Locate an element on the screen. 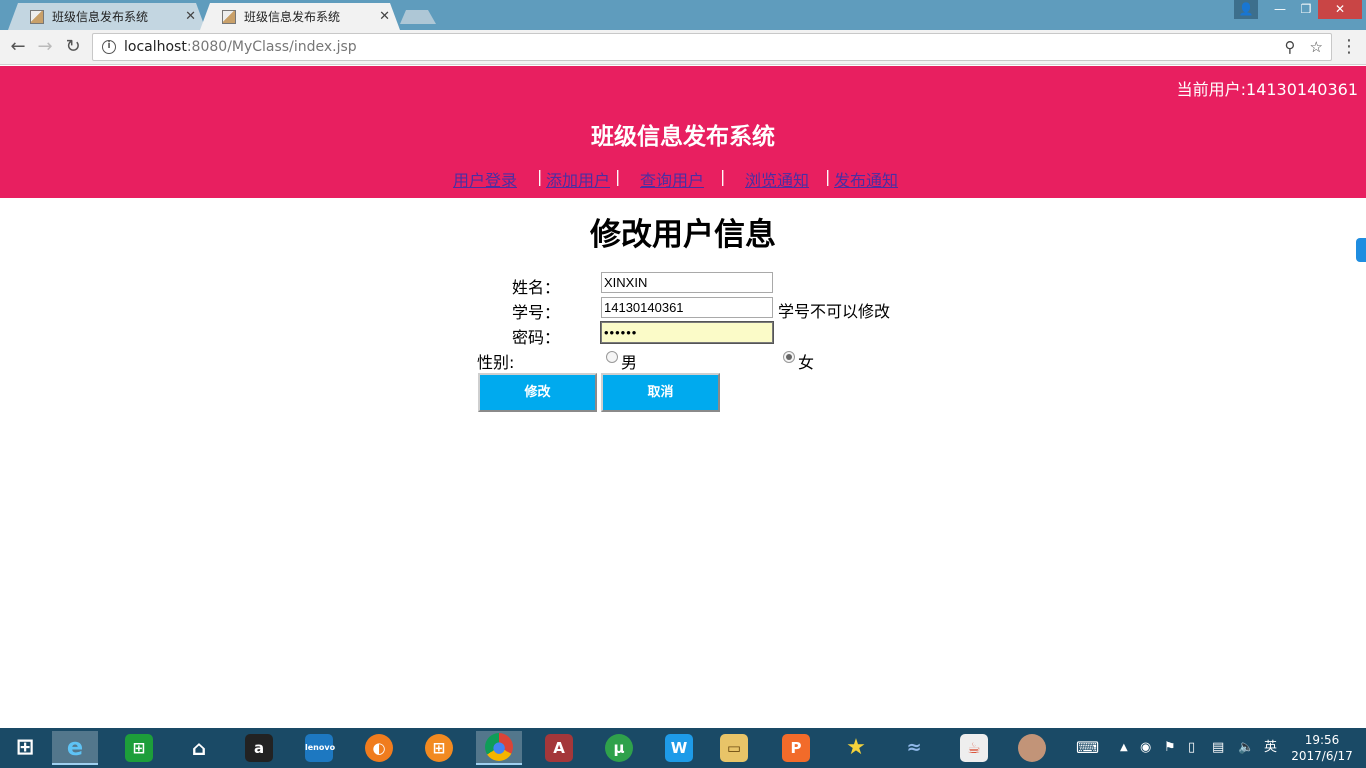 The height and width of the screenshot is (768, 1366). volume-icon: 🔈 is located at coordinates (1246, 748).